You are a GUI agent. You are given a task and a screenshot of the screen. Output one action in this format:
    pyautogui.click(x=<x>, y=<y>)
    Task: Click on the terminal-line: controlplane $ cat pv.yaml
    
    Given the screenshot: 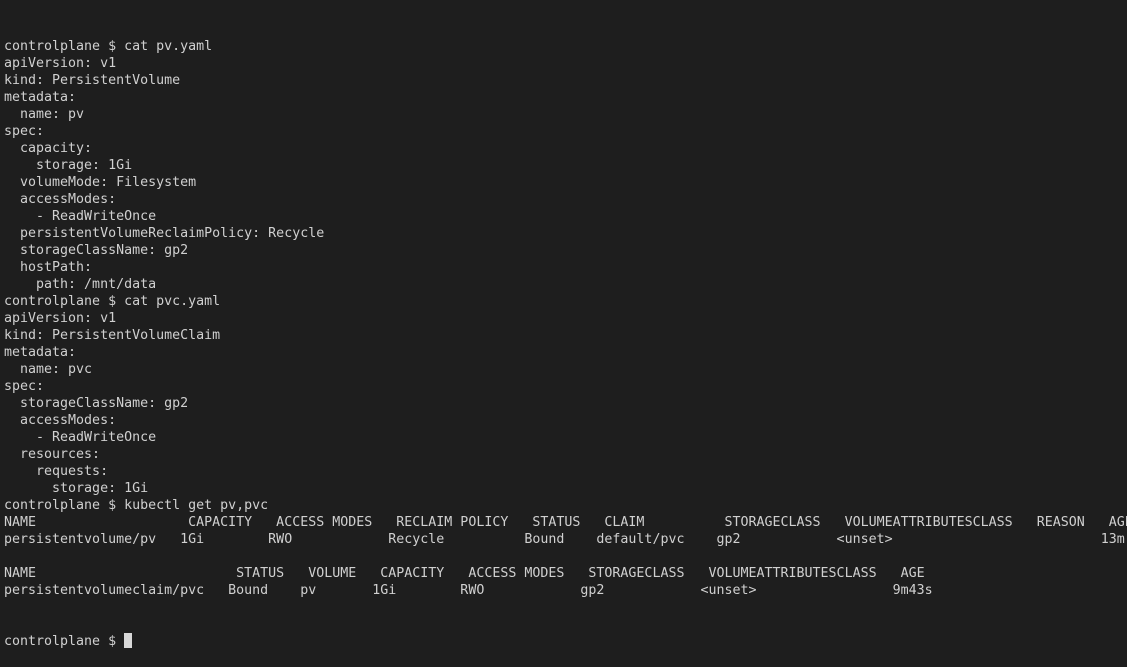 What is the action you would take?
    pyautogui.click(x=108, y=46)
    